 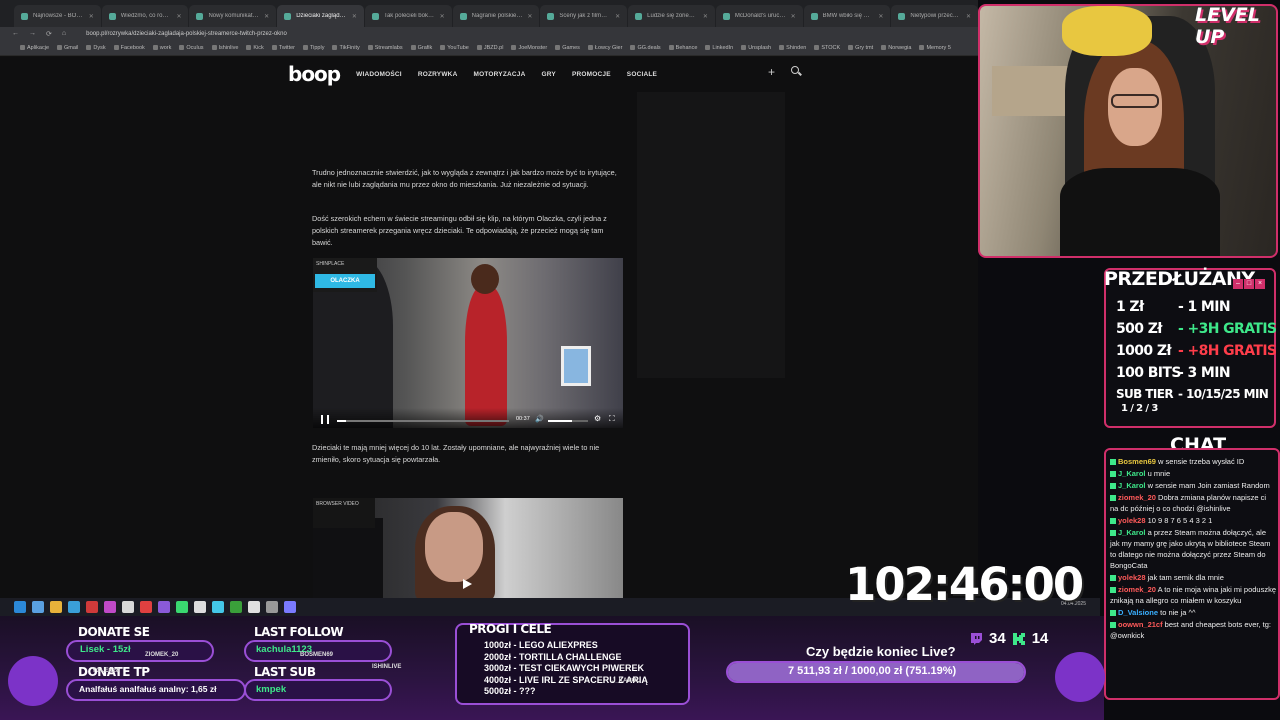 I want to click on bookmark-item: Facebook, so click(x=129, y=48).